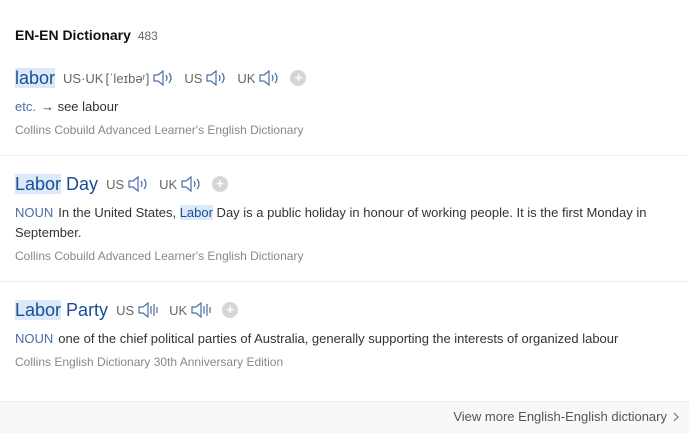 The width and height of the screenshot is (689, 433). I want to click on headword-row: Labor Day US UK +, so click(352, 184).